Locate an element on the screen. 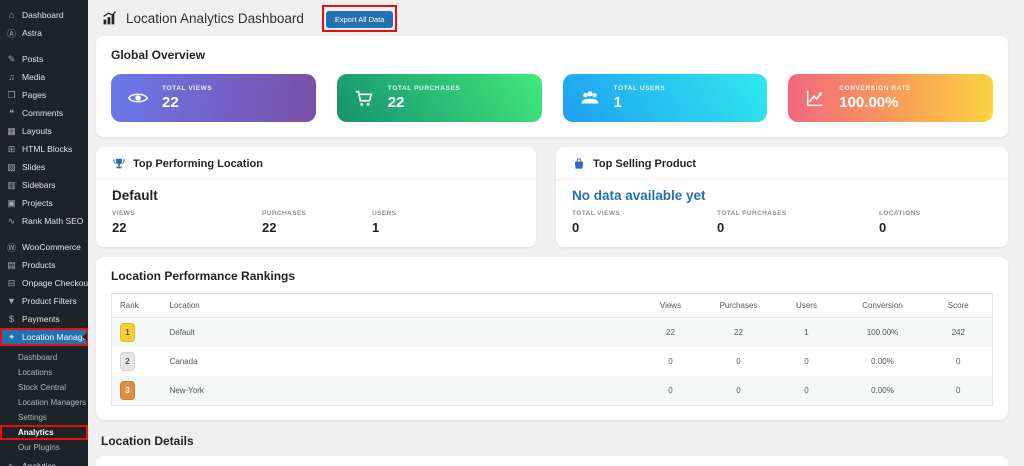  location-details-title: Location Details is located at coordinates (147, 441).